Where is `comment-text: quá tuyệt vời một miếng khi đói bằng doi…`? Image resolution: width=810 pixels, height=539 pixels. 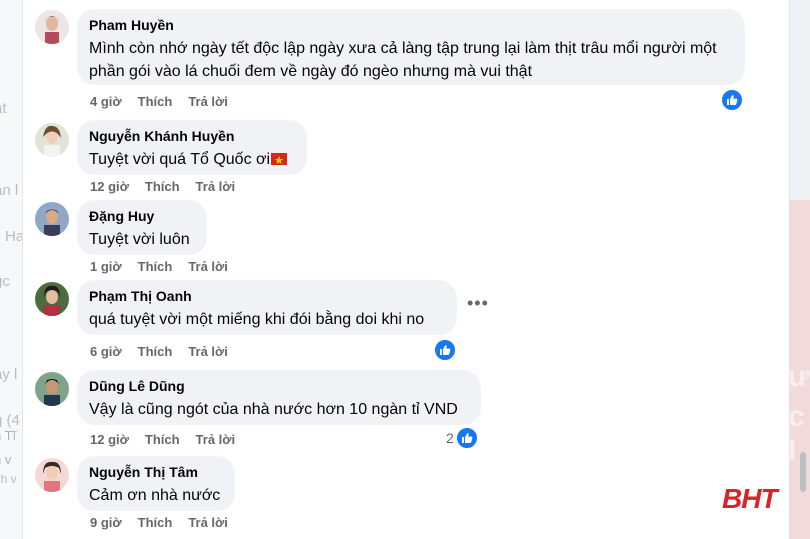 comment-text: quá tuyệt vời một miếng khi đói bằng doi… is located at coordinates (257, 319).